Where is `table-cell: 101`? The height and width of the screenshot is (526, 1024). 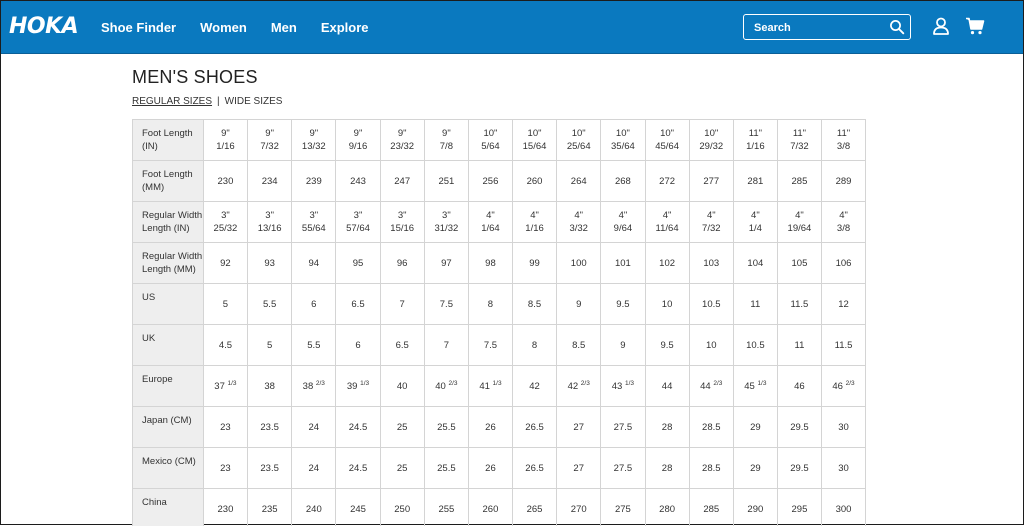
table-cell: 101 is located at coordinates (623, 263).